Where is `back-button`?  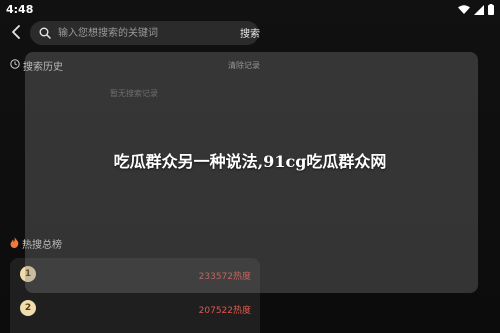 back-button is located at coordinates (16, 33).